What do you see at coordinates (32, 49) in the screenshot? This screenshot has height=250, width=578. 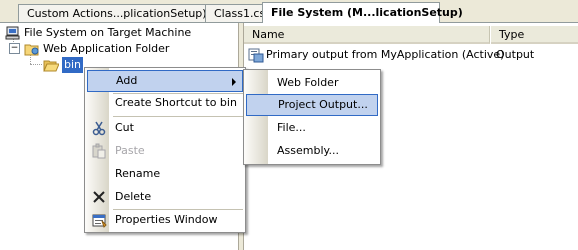 I see `folder-globe-icon` at bounding box center [32, 49].